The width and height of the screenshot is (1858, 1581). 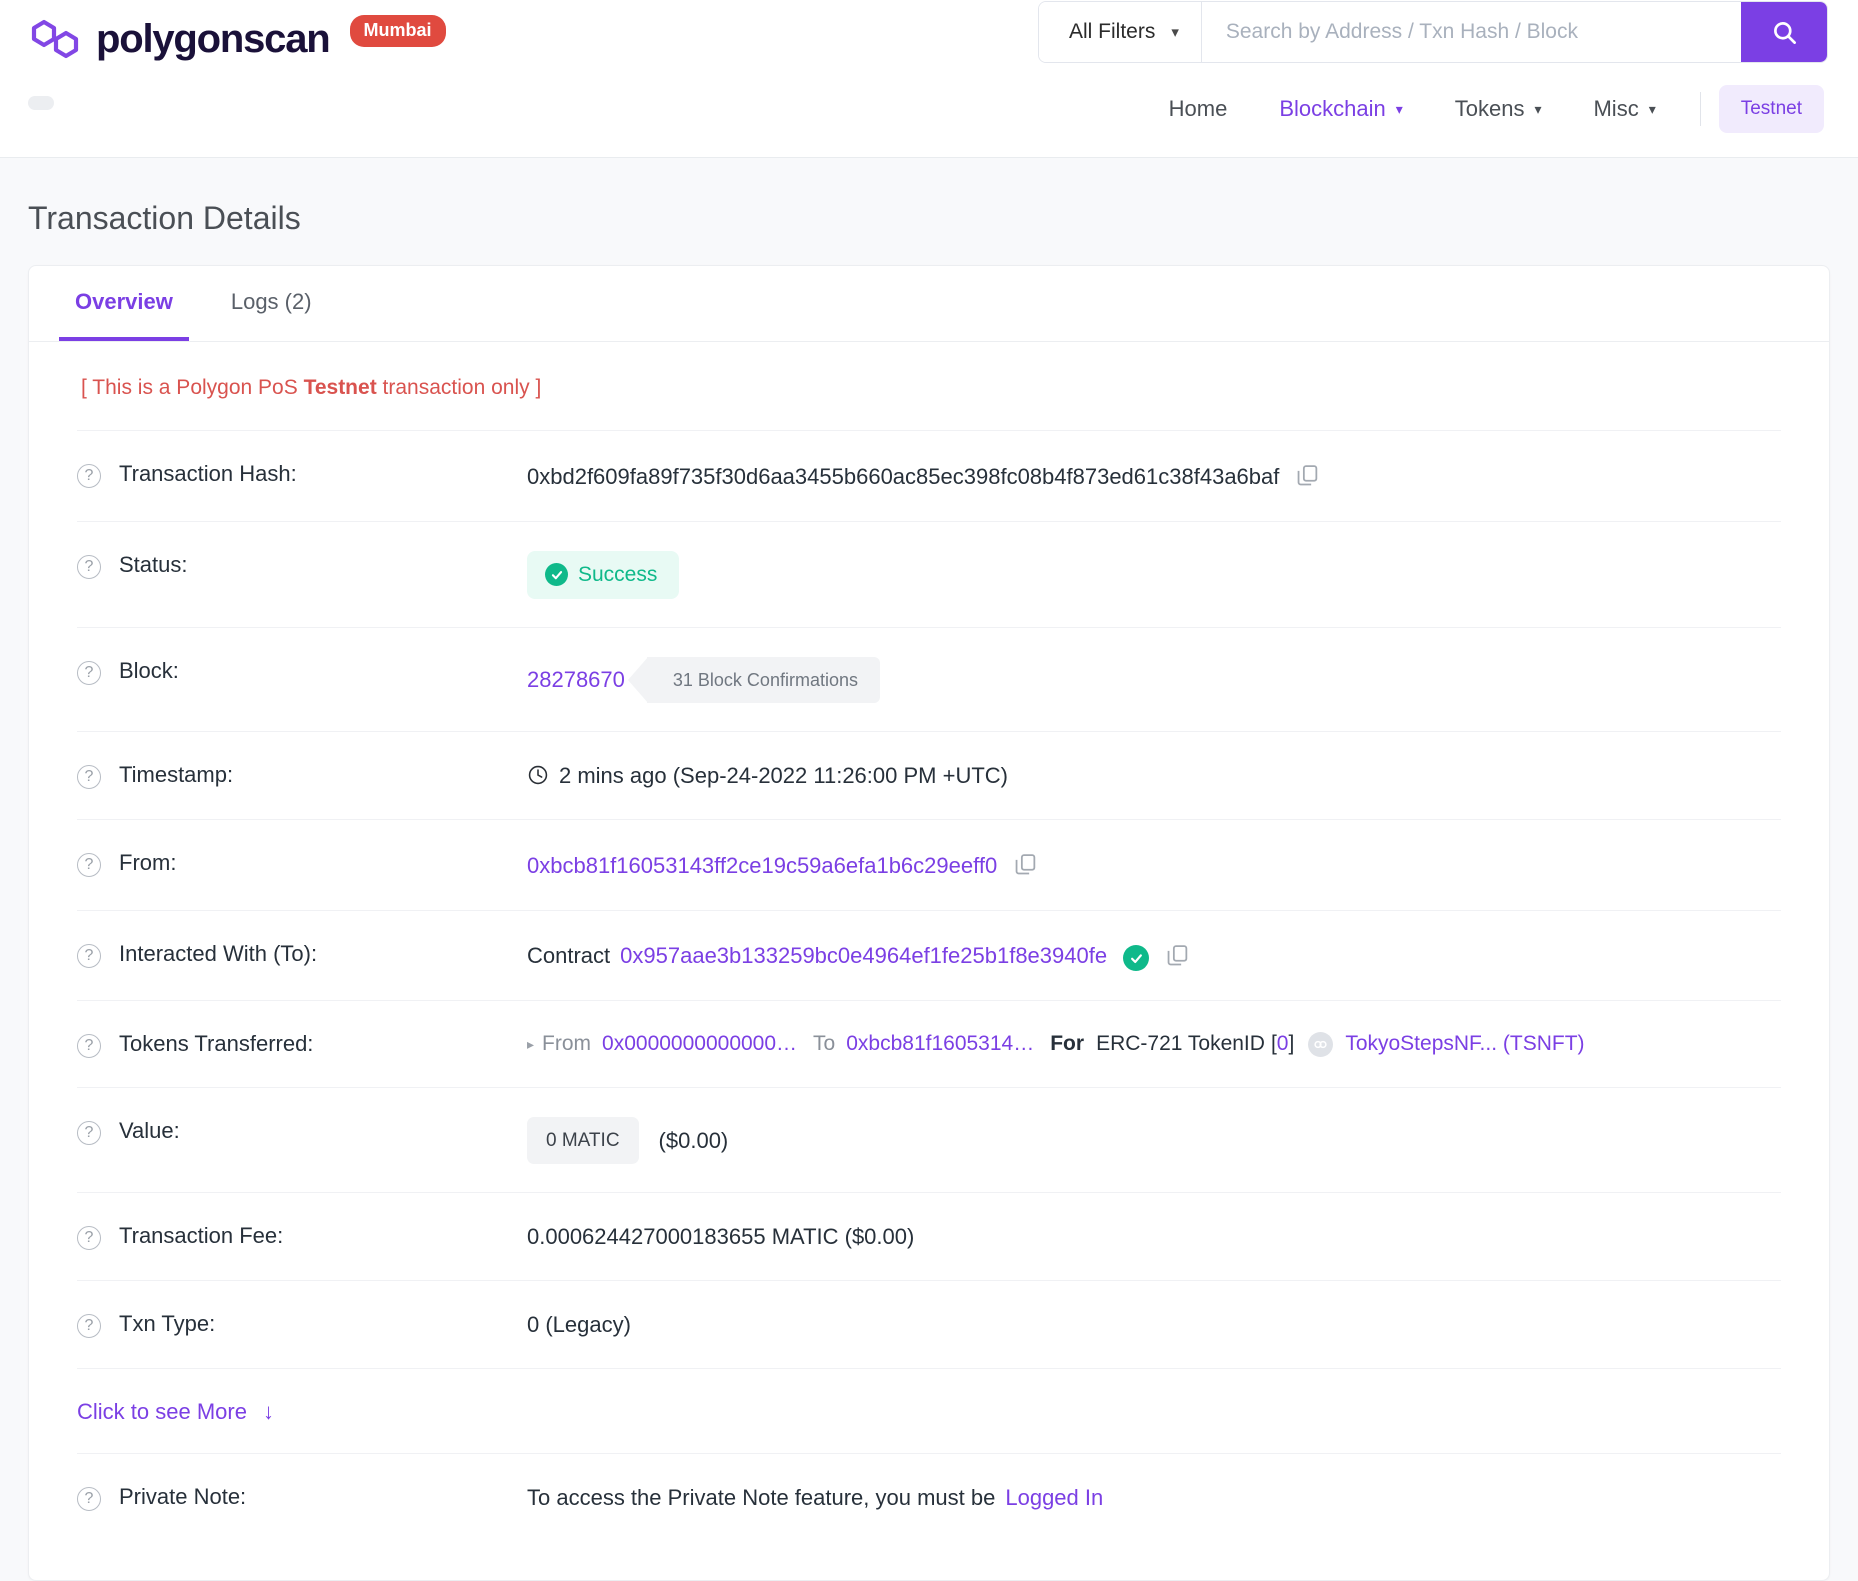 I want to click on brand-logo: polygonscan Mumbai, so click(x=238, y=31).